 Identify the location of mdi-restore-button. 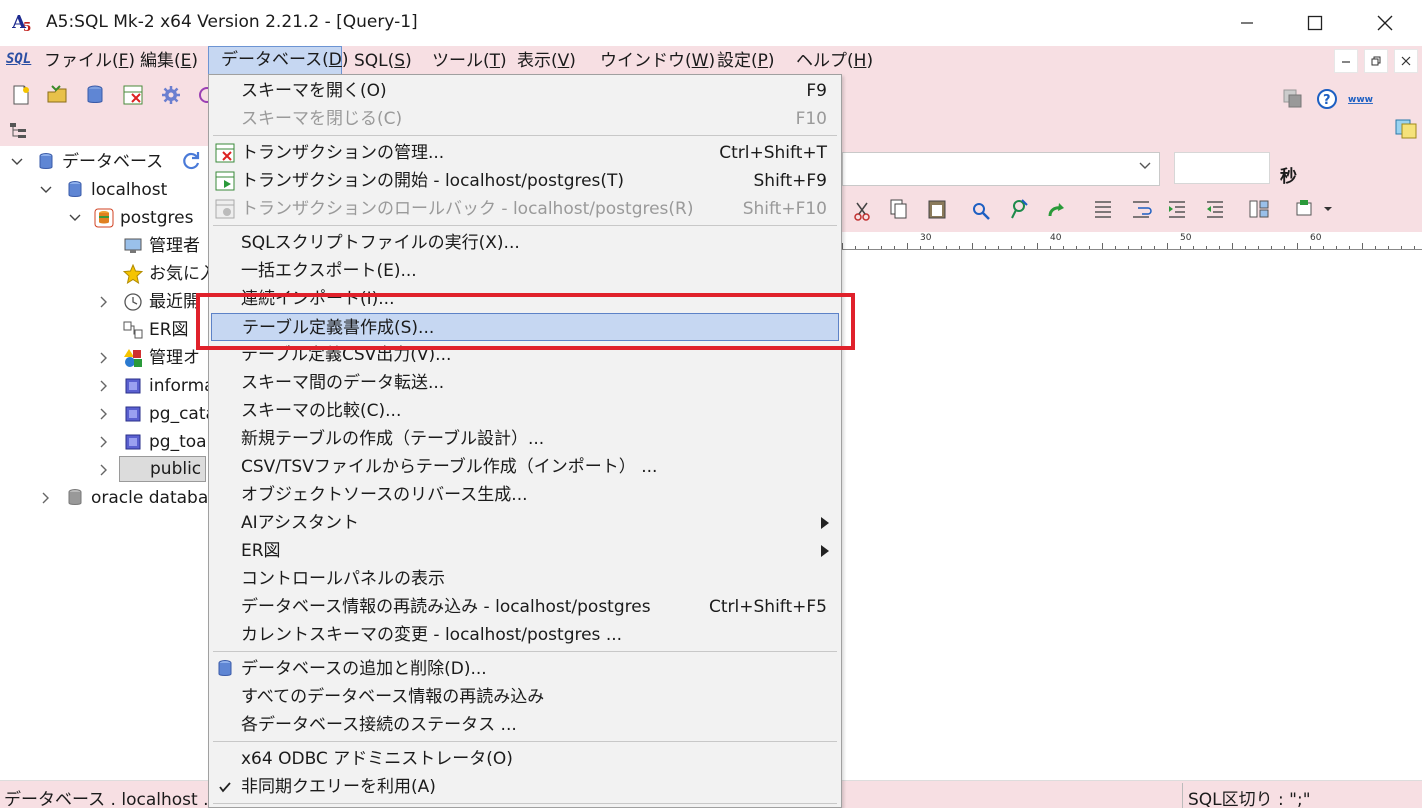
(1376, 61).